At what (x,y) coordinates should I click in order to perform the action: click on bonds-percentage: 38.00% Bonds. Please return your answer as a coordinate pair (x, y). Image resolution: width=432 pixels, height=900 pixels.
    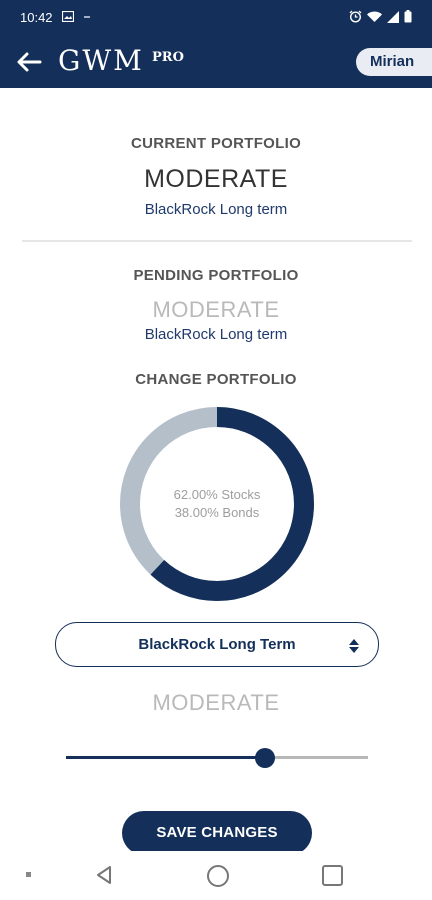
    Looking at the image, I should click on (217, 512).